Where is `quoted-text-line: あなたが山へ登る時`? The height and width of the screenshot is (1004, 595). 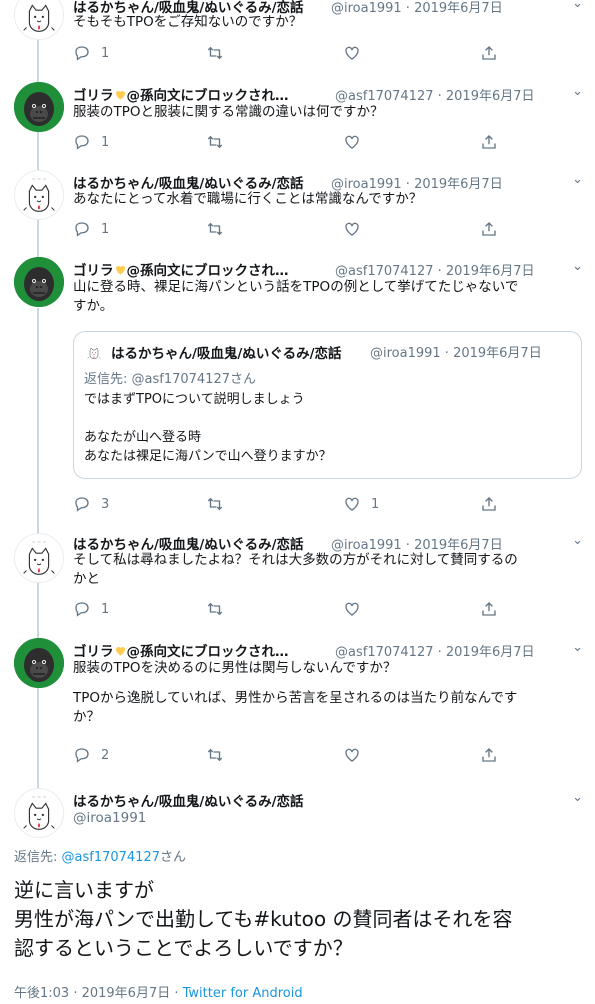
quoted-text-line: あなたが山へ登る時 is located at coordinates (143, 437).